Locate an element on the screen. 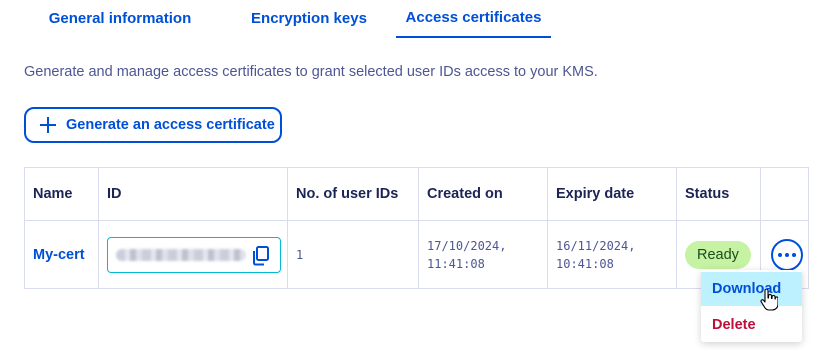 Image resolution: width=816 pixels, height=350 pixels. header-name: Name is located at coordinates (62, 194).